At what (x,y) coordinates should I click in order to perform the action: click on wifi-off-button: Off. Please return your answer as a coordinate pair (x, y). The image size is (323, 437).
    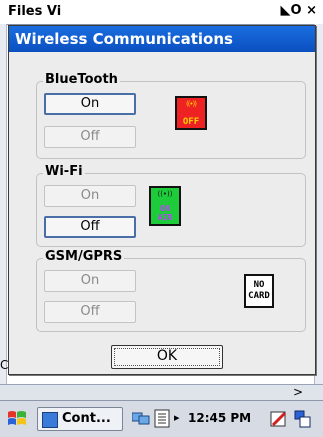
    Looking at the image, I should click on (90, 227).